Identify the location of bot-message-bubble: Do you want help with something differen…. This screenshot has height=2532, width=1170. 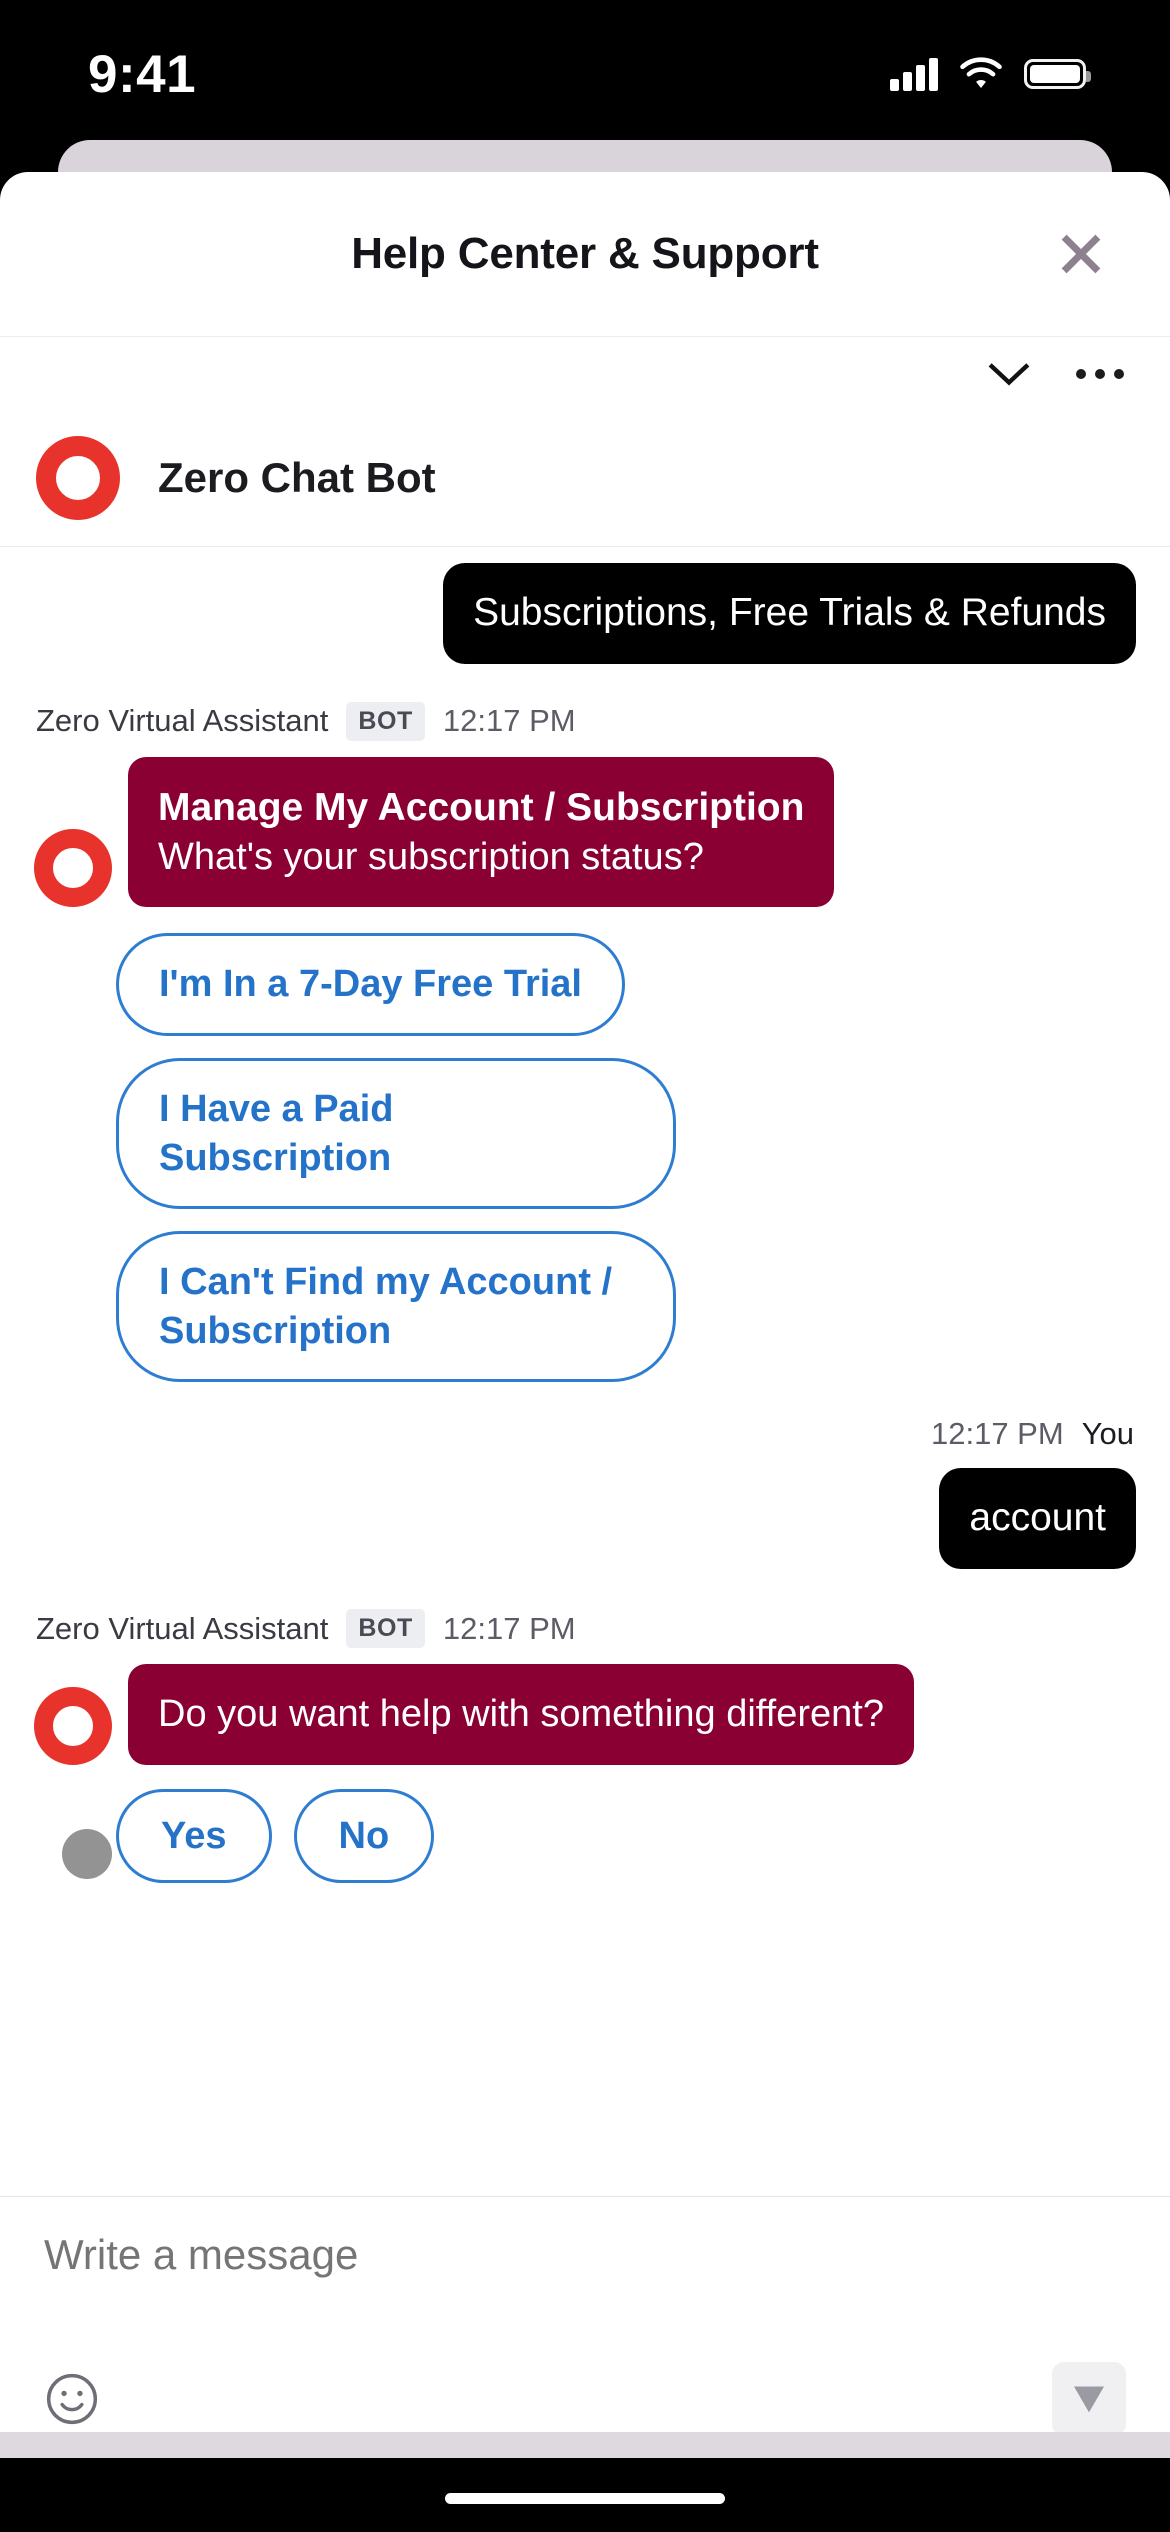
(521, 1714).